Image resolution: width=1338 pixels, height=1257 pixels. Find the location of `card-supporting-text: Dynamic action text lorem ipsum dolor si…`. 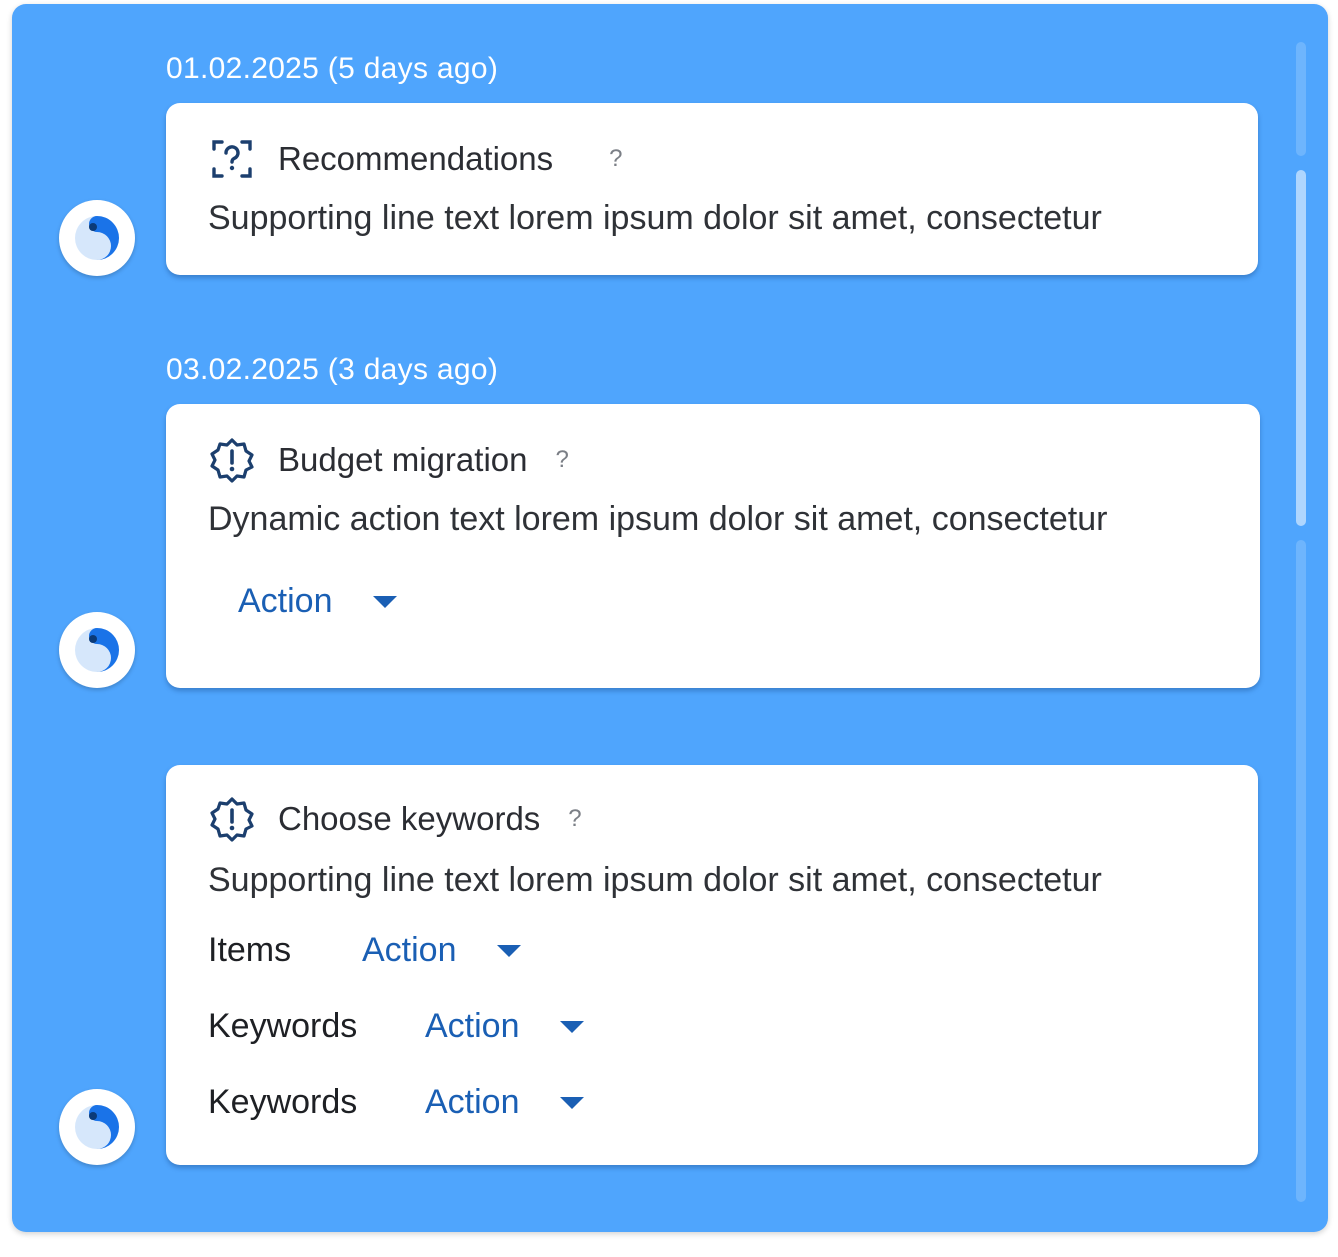

card-supporting-text: Dynamic action text lorem ipsum dolor si… is located at coordinates (658, 519).